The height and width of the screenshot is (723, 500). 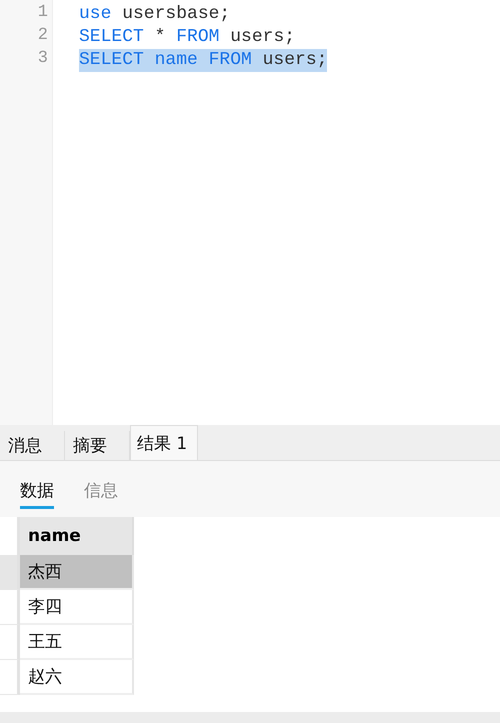 I want to click on result-tab: 结果 1, so click(x=164, y=442).